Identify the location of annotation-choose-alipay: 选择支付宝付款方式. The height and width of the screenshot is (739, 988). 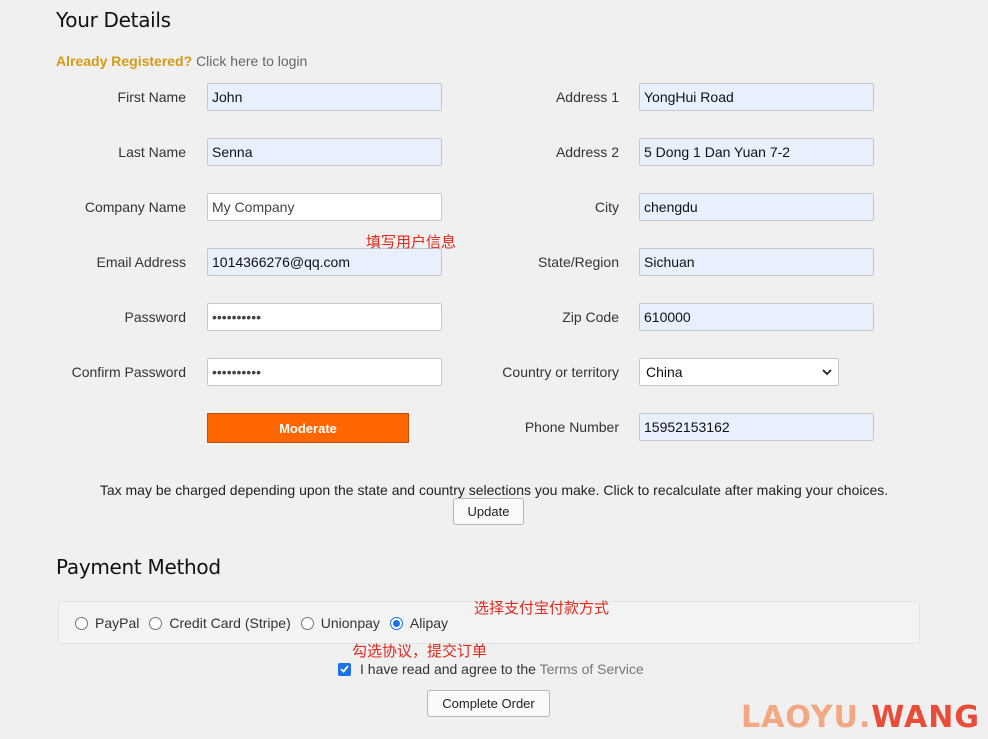
(542, 608).